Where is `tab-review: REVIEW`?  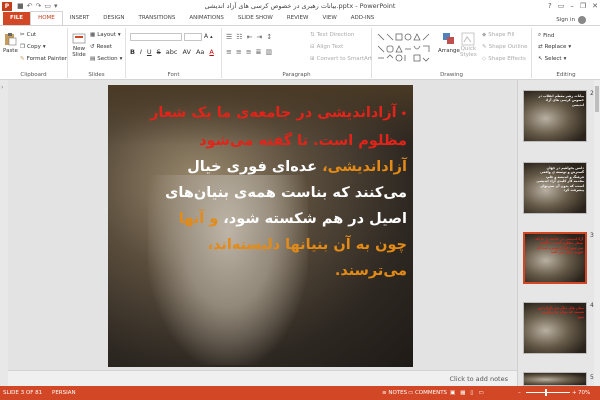
tab-review: REVIEW is located at coordinates (298, 18).